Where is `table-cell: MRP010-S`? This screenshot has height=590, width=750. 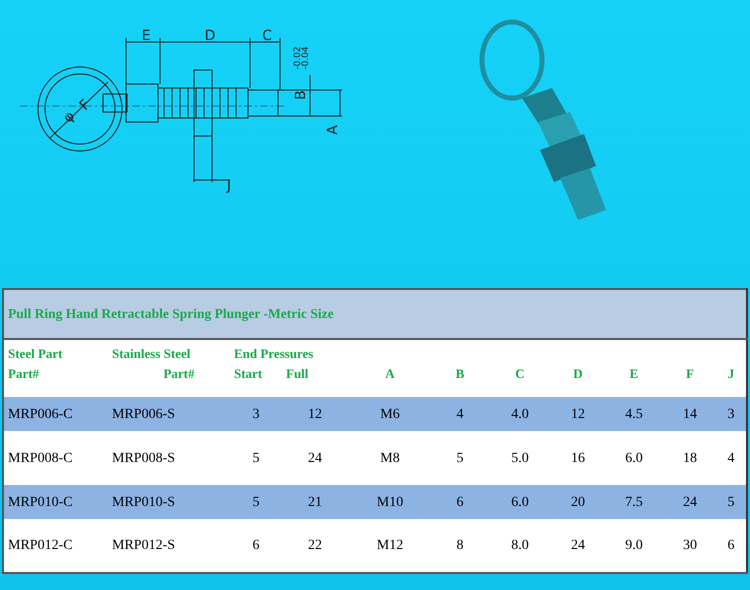
table-cell: MRP010-S is located at coordinates (144, 502).